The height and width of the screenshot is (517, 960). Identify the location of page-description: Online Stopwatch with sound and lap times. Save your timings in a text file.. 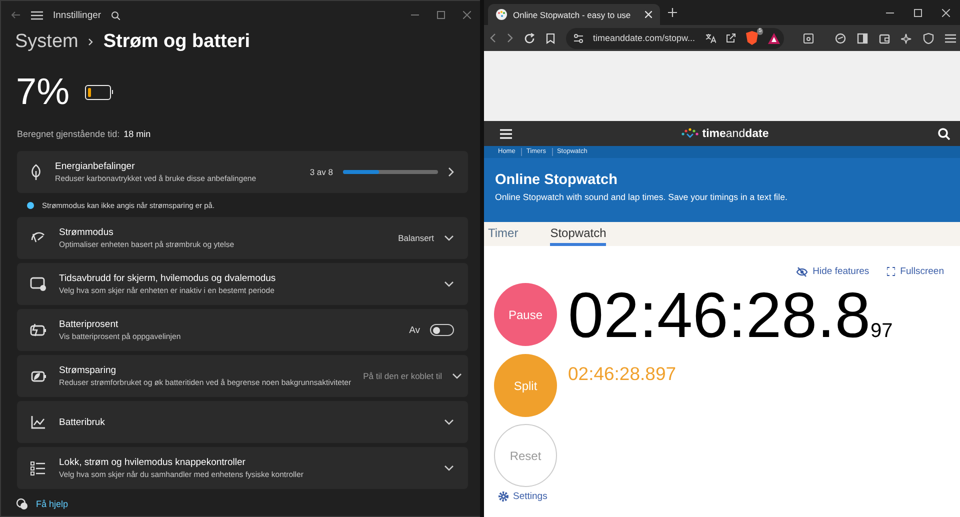
(641, 197).